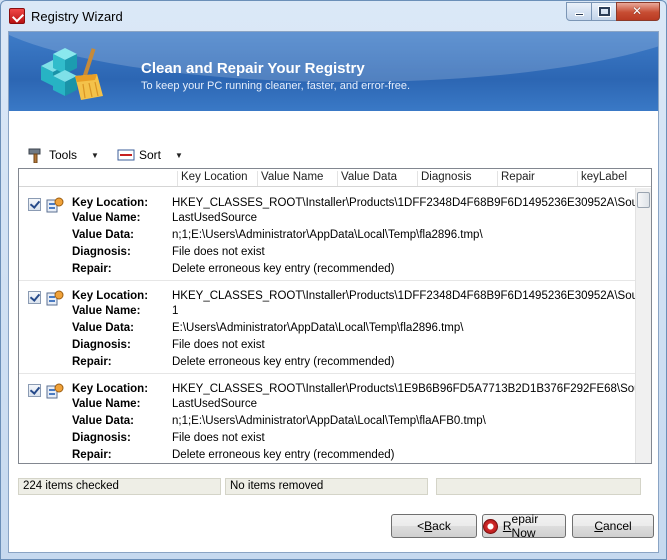 The image size is (667, 560). I want to click on maximize-icon, so click(604, 11).